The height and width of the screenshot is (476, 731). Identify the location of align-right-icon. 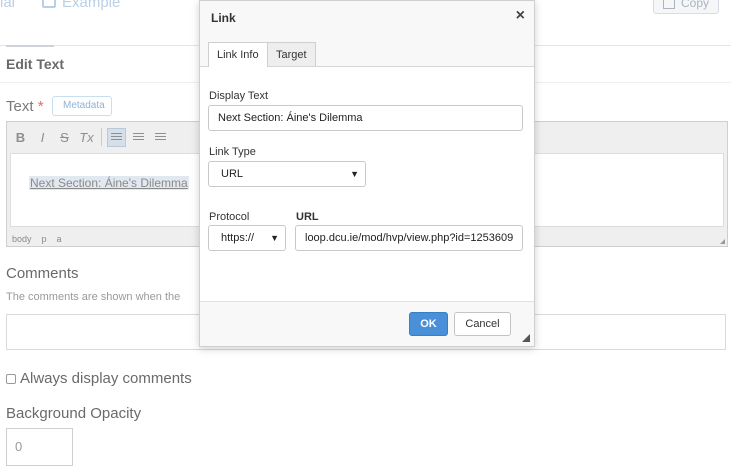
(160, 137).